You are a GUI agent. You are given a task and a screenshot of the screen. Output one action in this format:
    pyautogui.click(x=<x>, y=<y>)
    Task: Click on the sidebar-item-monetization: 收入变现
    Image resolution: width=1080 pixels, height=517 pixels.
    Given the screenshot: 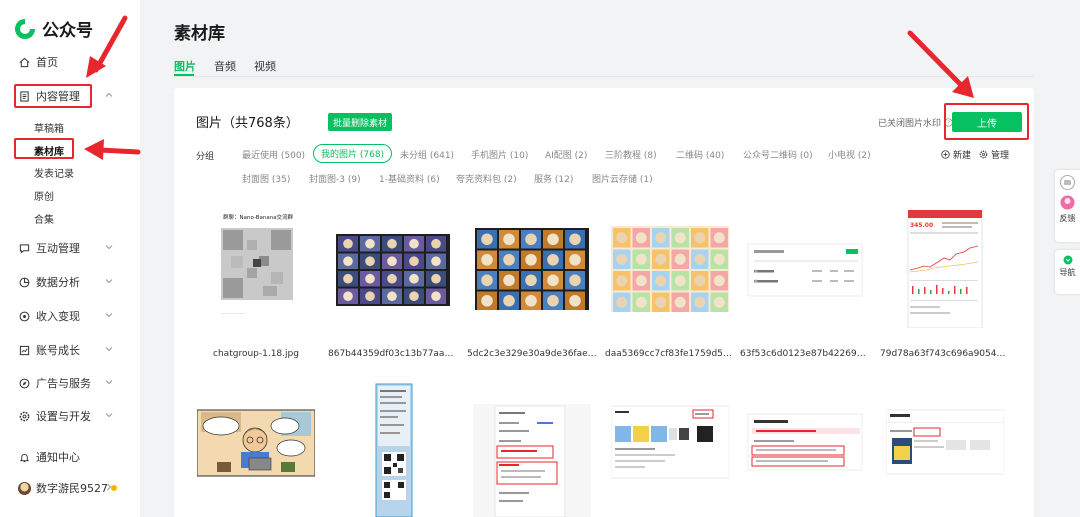 What is the action you would take?
    pyautogui.click(x=73, y=316)
    